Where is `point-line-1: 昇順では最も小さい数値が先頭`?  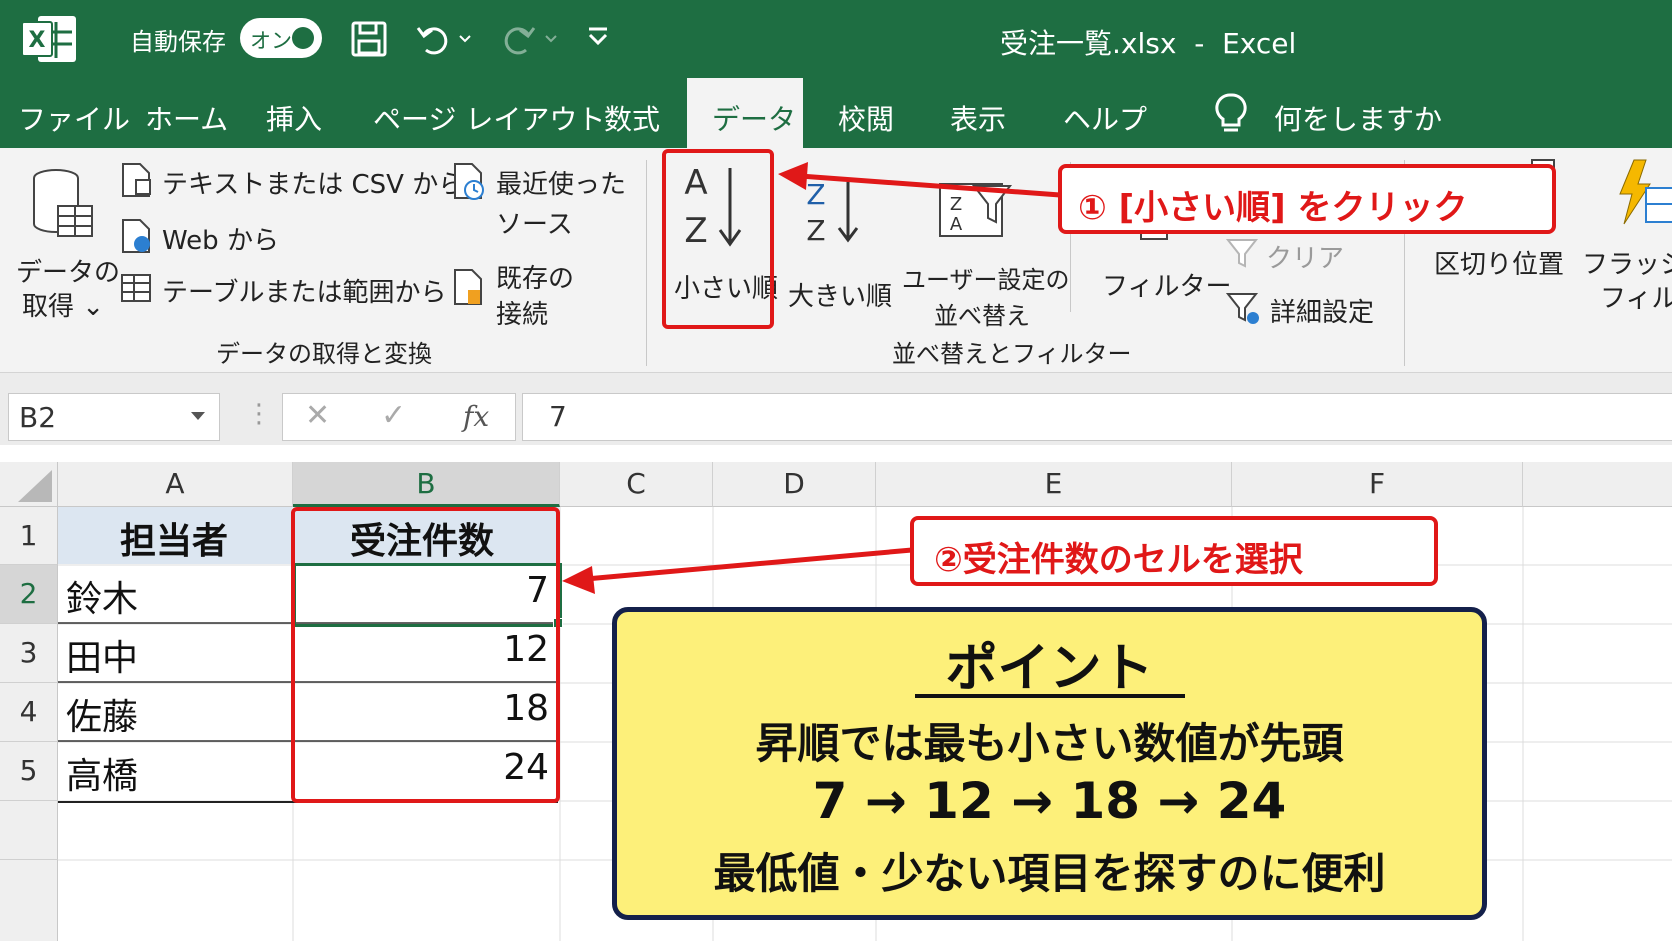 point-line-1: 昇順では最も小さい数値が先頭 is located at coordinates (1049, 743).